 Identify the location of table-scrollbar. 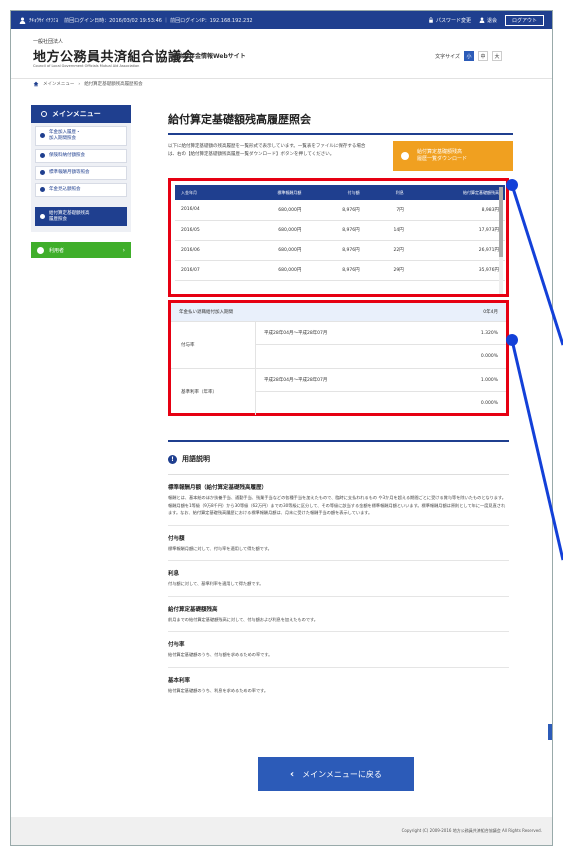
(501, 240).